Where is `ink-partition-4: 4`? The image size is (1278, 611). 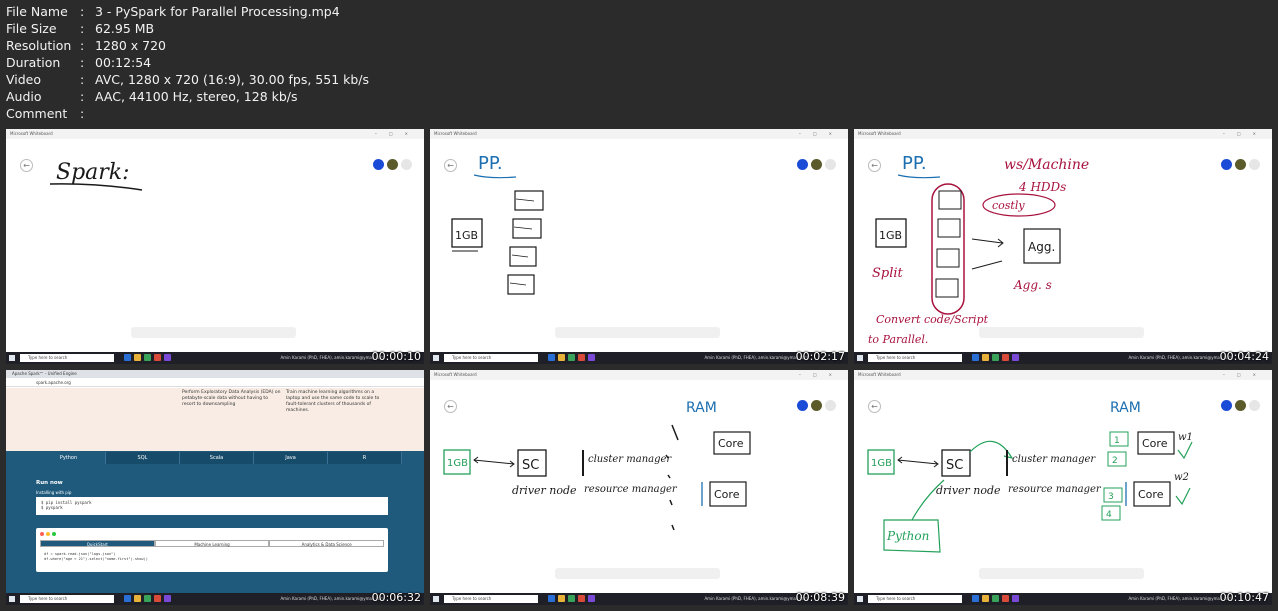
ink-partition-4: 4 is located at coordinates (1109, 515).